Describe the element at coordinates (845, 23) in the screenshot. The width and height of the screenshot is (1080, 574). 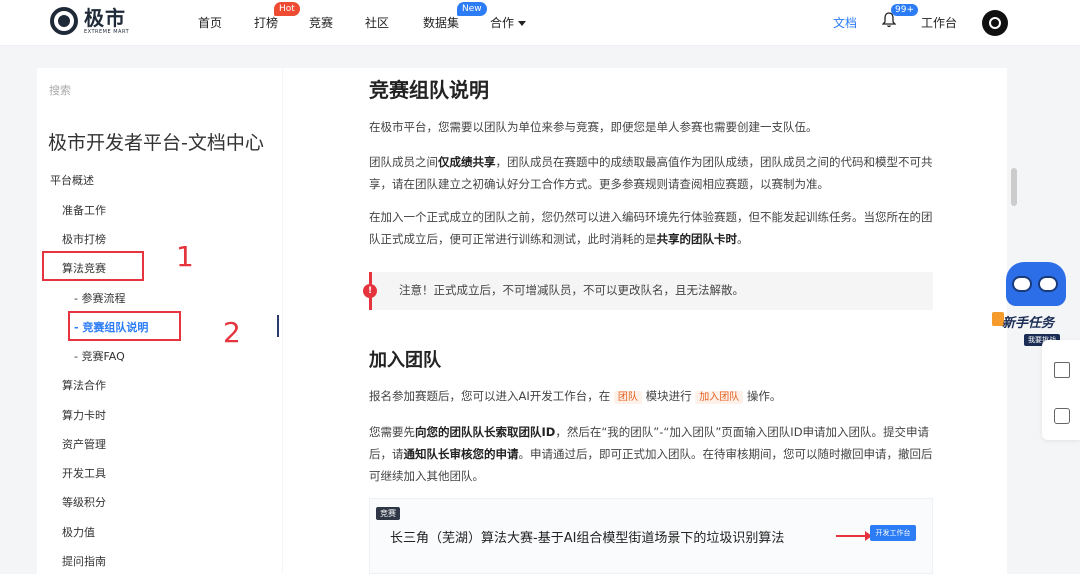
I see `docs-link: 文档` at that location.